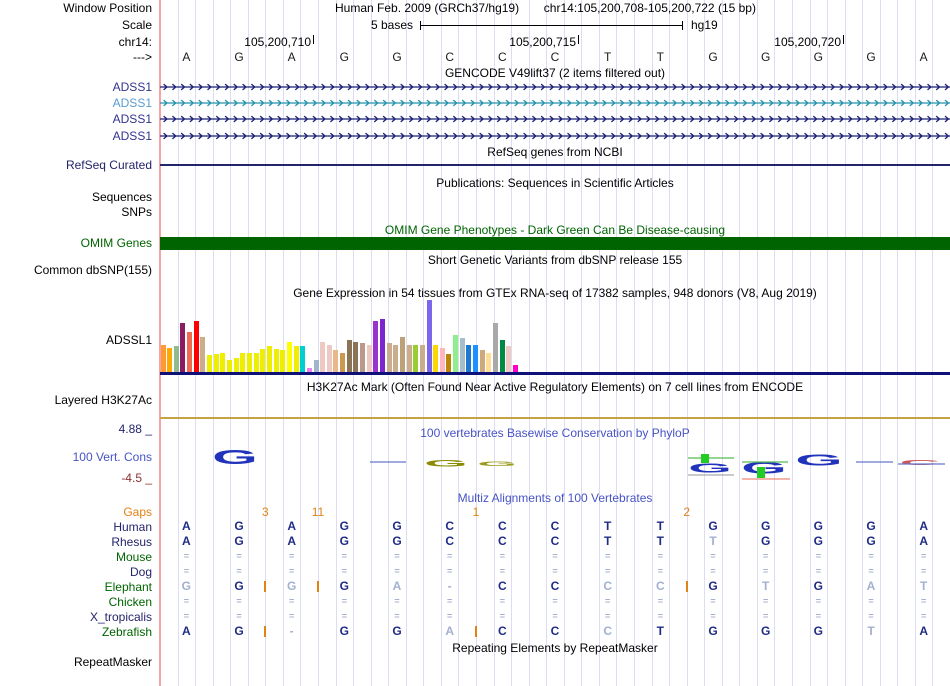 This screenshot has width=950, height=686. What do you see at coordinates (77, 212) in the screenshot?
I see `track-label: SNPs` at bounding box center [77, 212].